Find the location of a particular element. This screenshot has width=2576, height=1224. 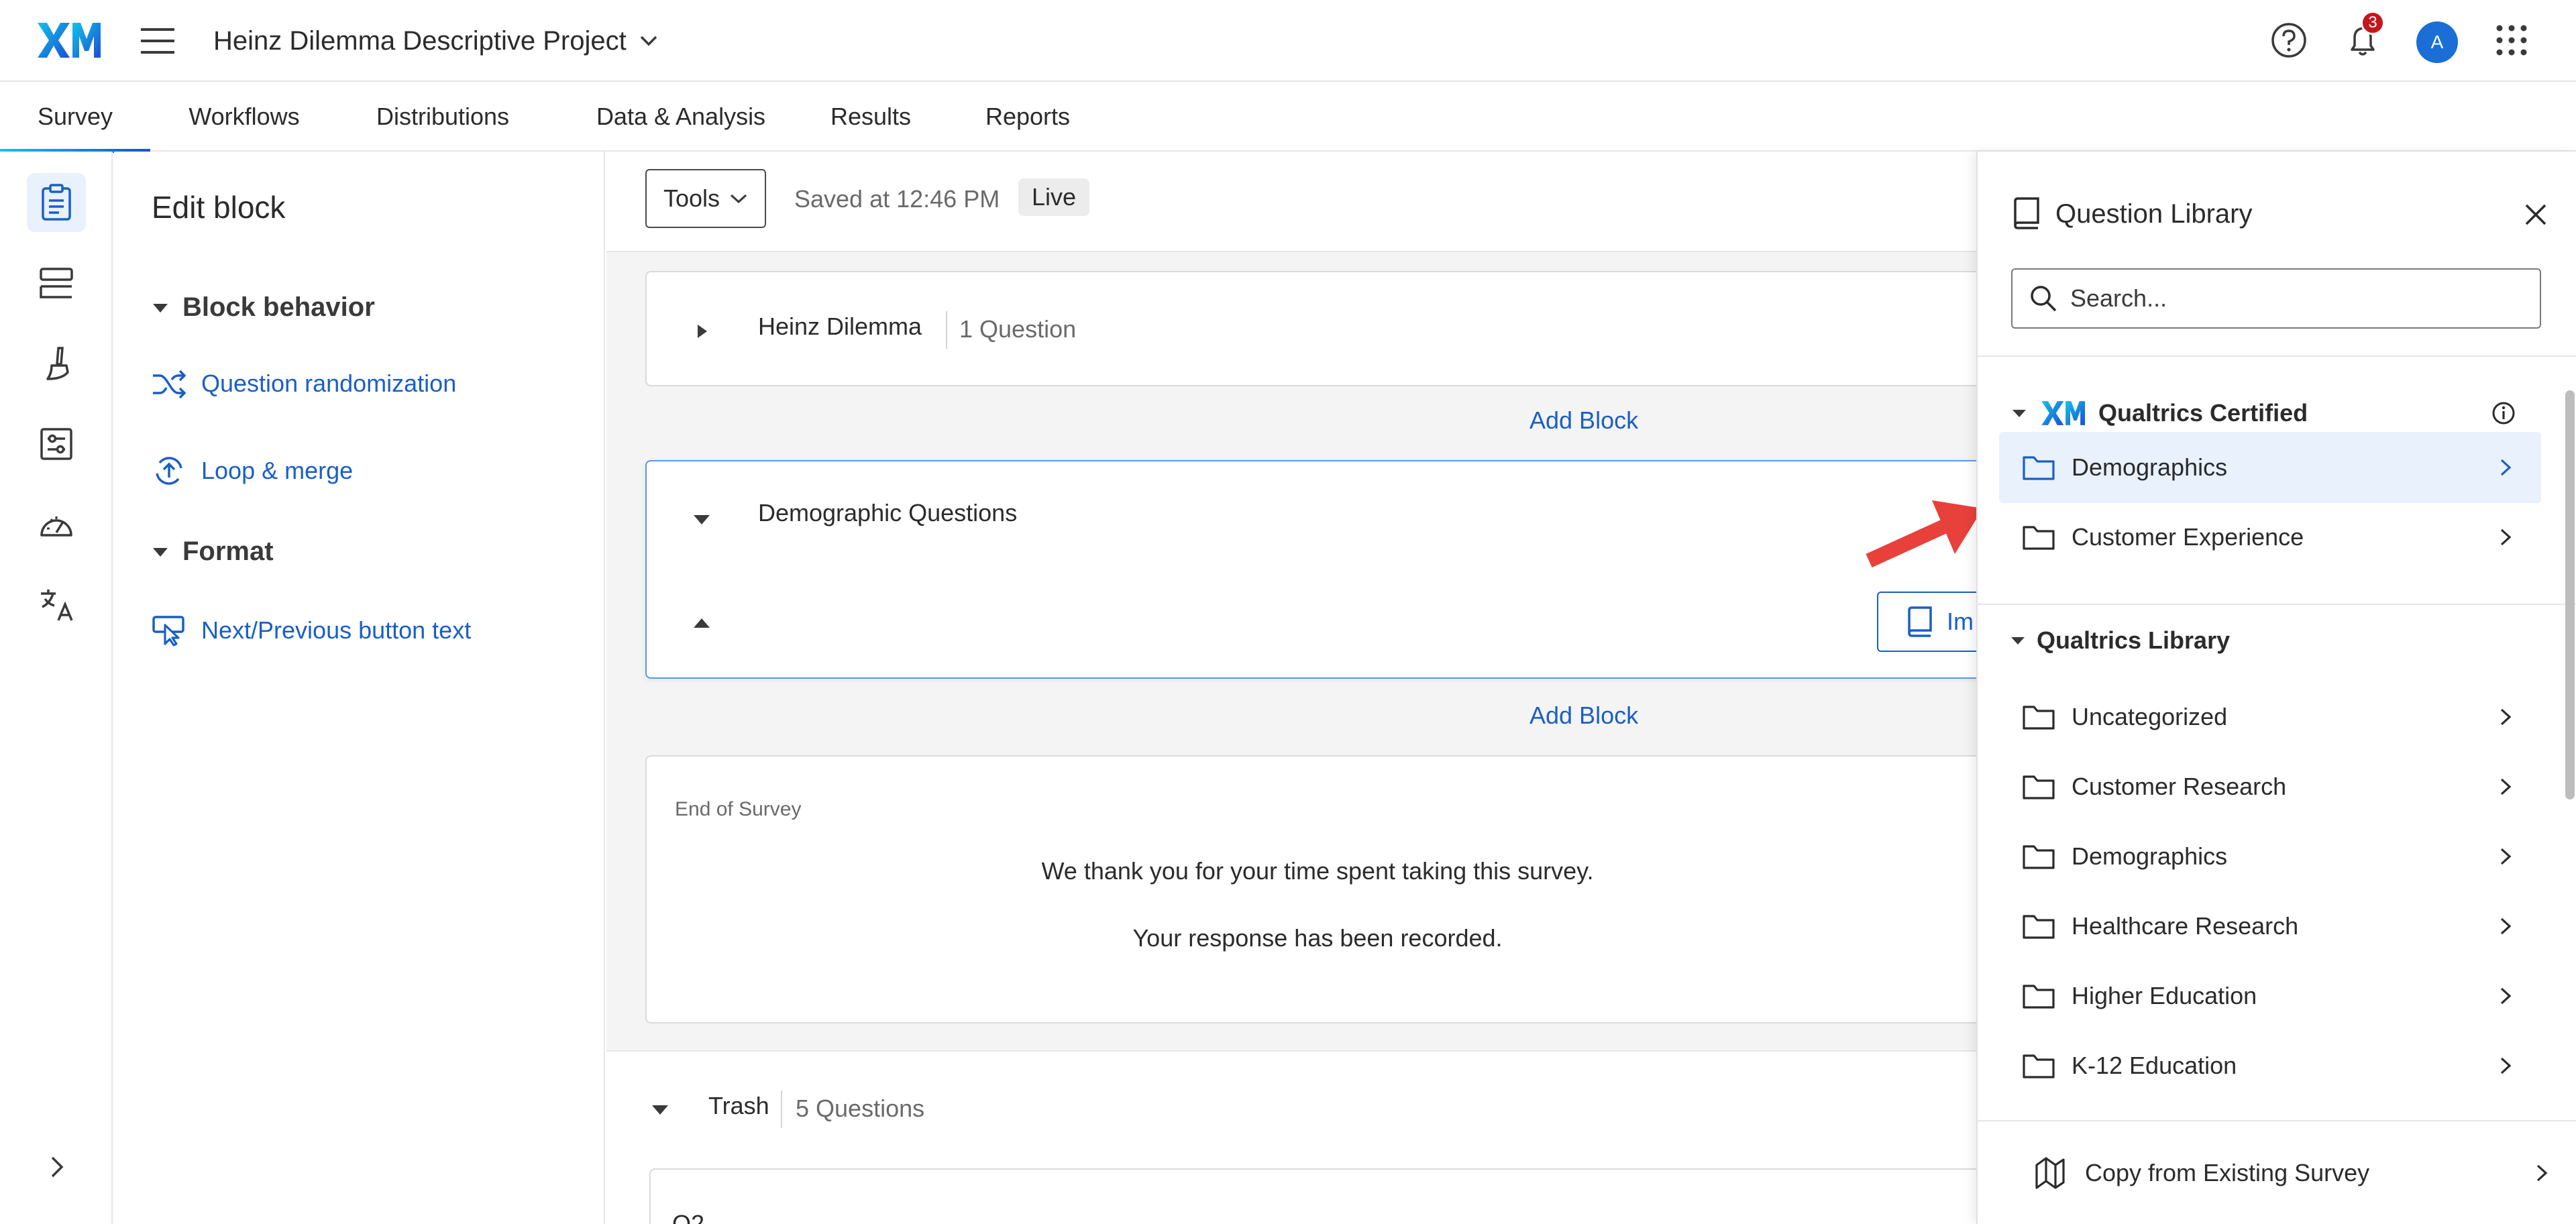

xm-logo-icon is located at coordinates (68, 40).